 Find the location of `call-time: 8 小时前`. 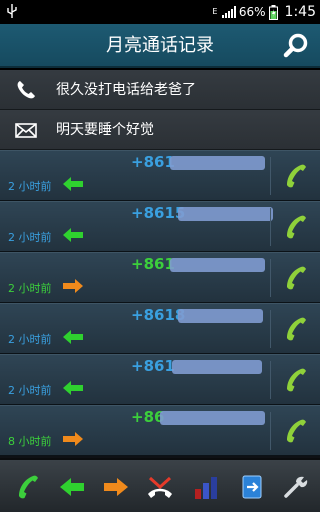

call-time: 8 小时前 is located at coordinates (30, 441).